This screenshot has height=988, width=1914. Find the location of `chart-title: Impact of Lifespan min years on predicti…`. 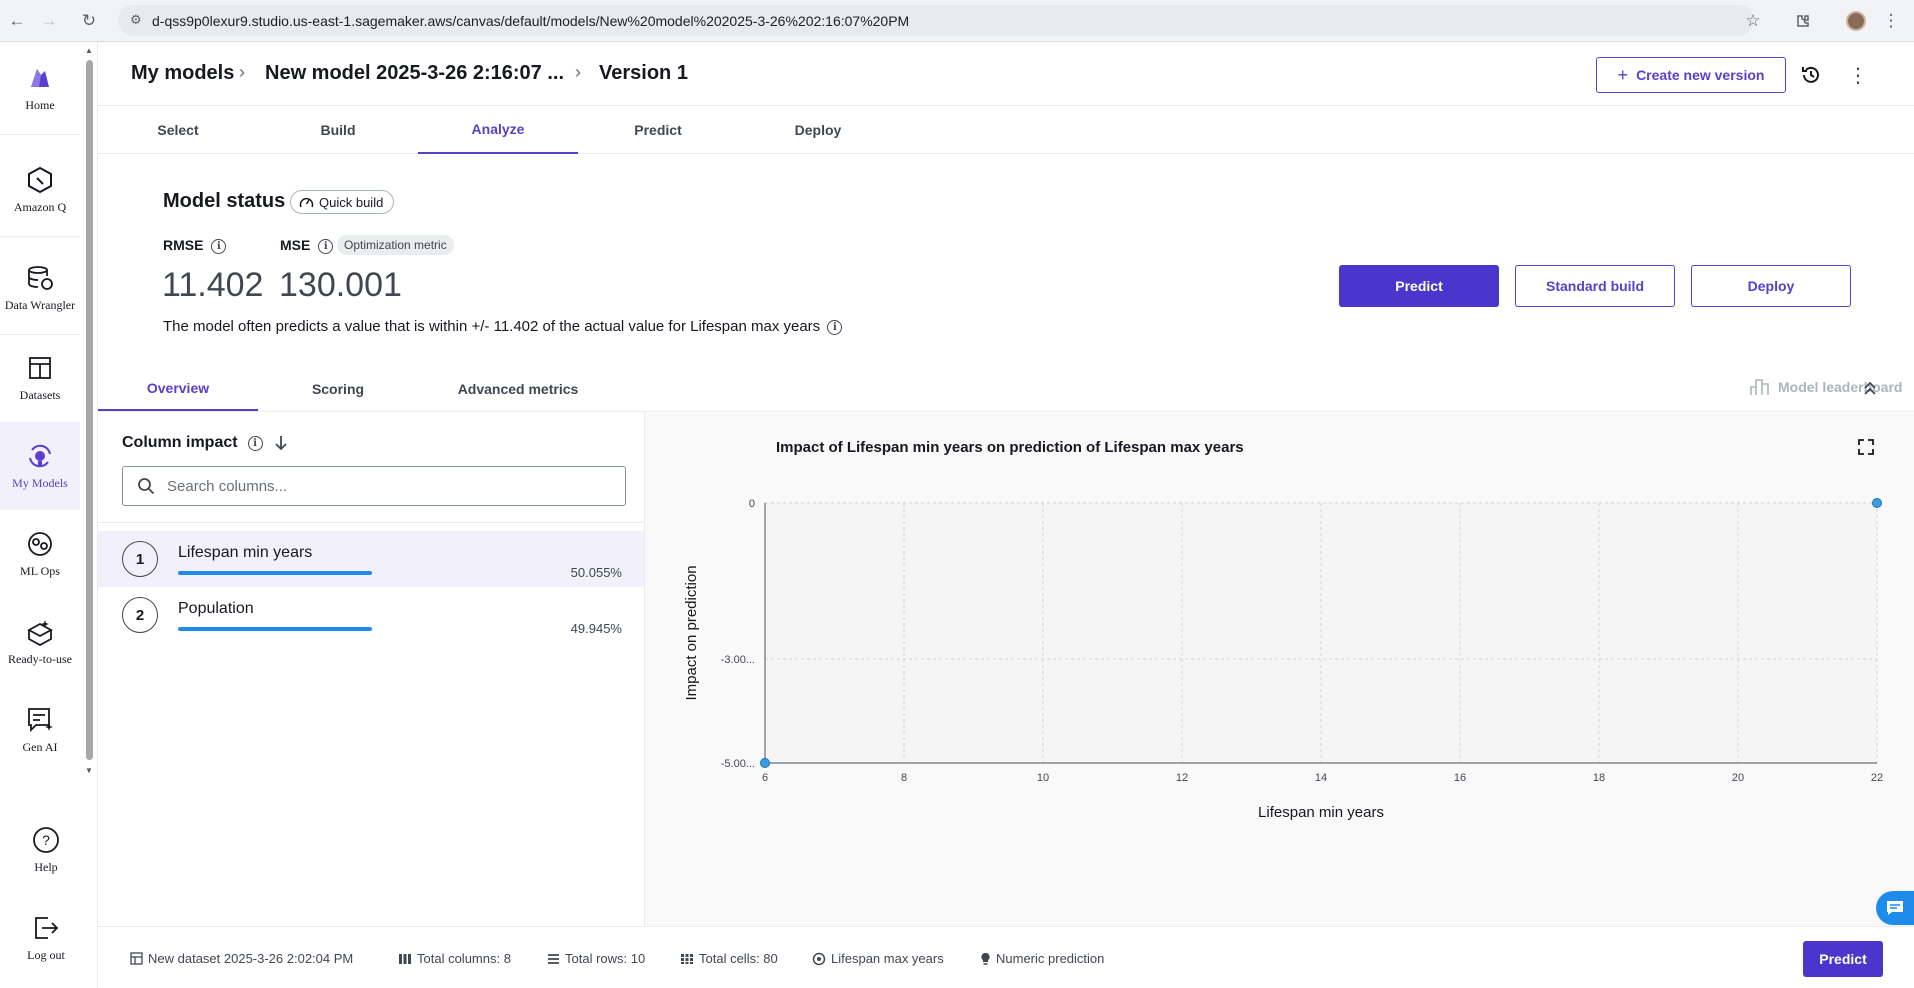

chart-title: Impact of Lifespan min years on predicti… is located at coordinates (1010, 447).